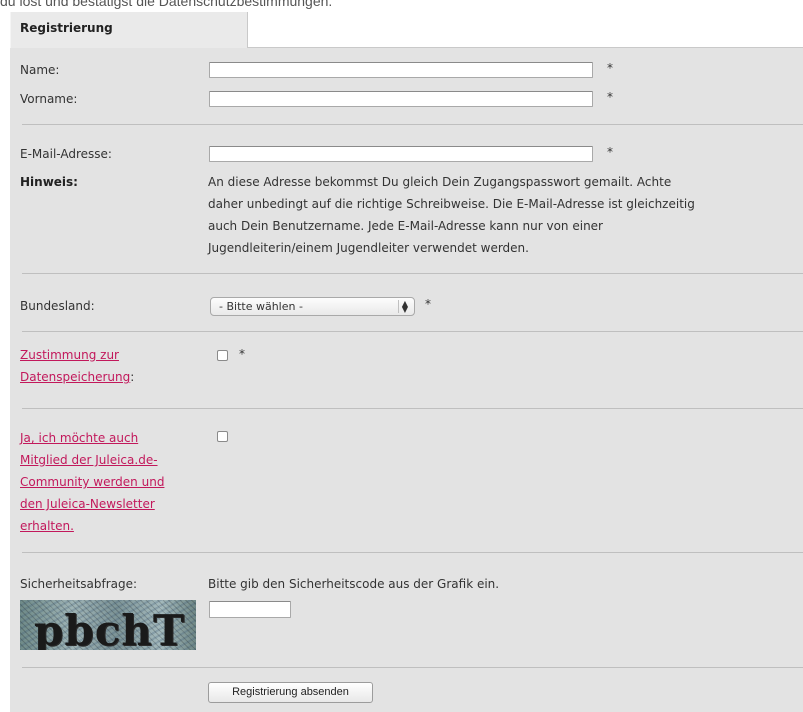 The image size is (803, 712). Describe the element at coordinates (404, 307) in the screenshot. I see `select-arrows-icon: ▲ ▼` at that location.